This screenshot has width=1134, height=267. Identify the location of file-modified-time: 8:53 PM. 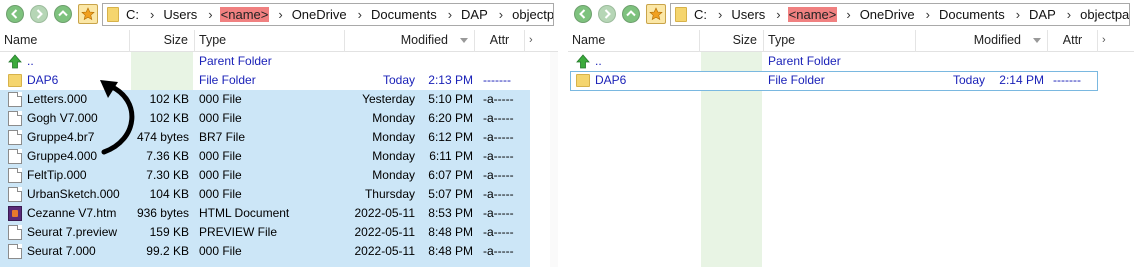
(450, 213).